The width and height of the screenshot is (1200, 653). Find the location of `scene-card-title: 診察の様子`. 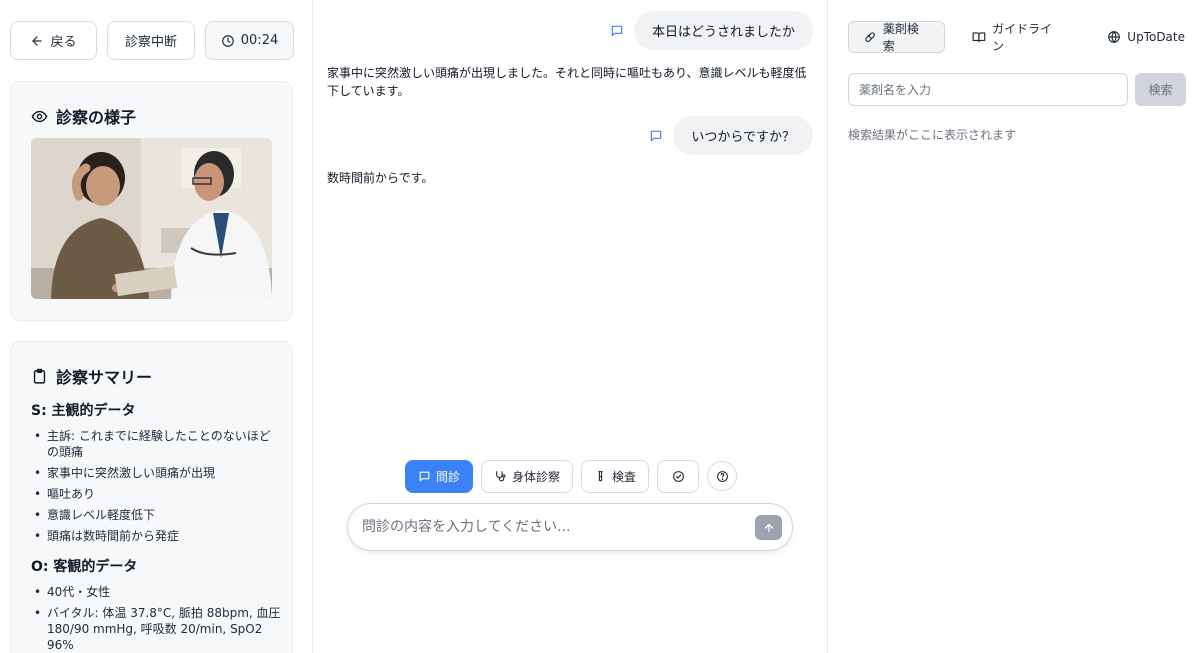

scene-card-title: 診察の様子 is located at coordinates (83, 116).